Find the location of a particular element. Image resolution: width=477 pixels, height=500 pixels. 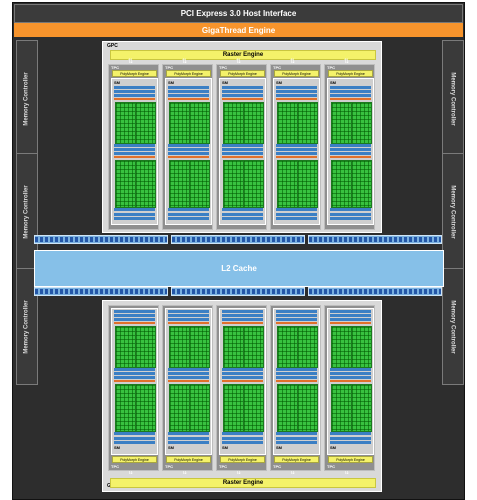

l2-crossbar-top is located at coordinates (238, 239).